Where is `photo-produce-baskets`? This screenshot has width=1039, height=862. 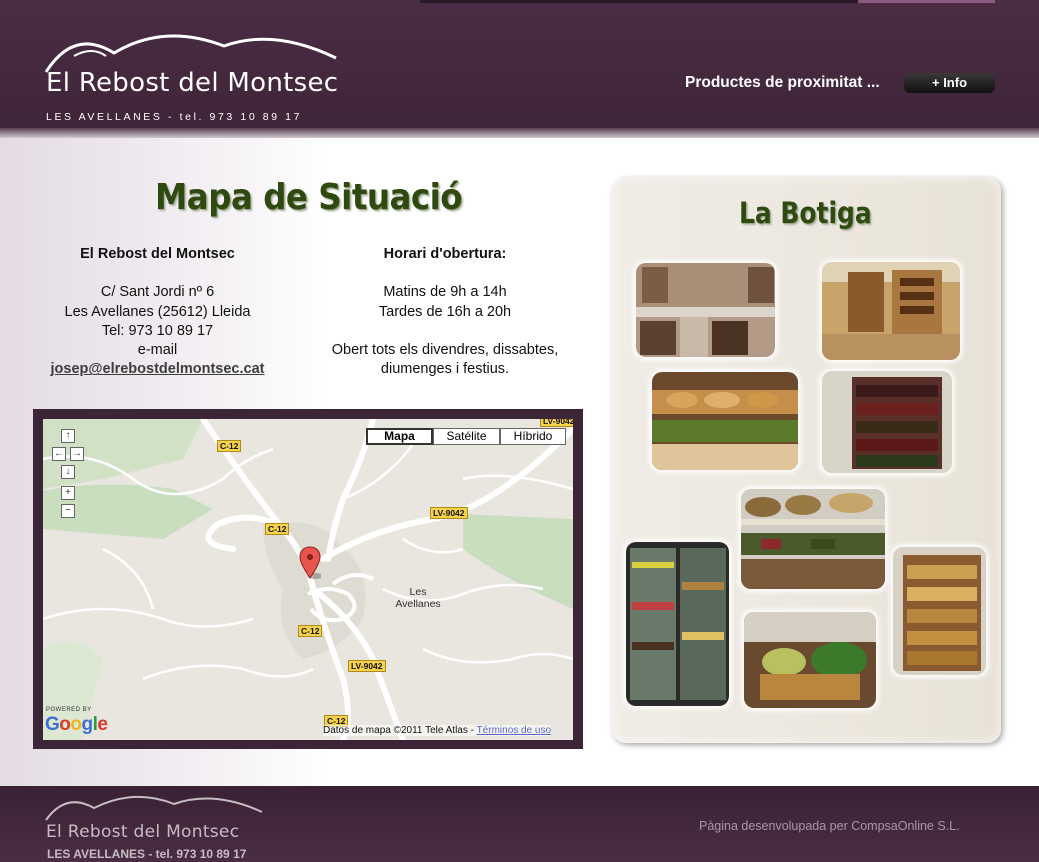
photo-produce-baskets is located at coordinates (813, 539).